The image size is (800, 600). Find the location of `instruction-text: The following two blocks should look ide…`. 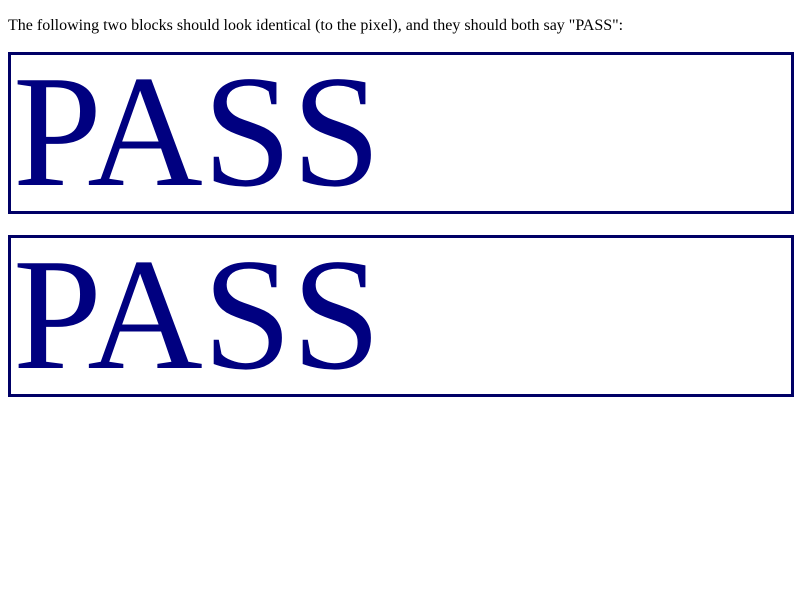

instruction-text: The following two blocks should look ide… is located at coordinates (316, 25).